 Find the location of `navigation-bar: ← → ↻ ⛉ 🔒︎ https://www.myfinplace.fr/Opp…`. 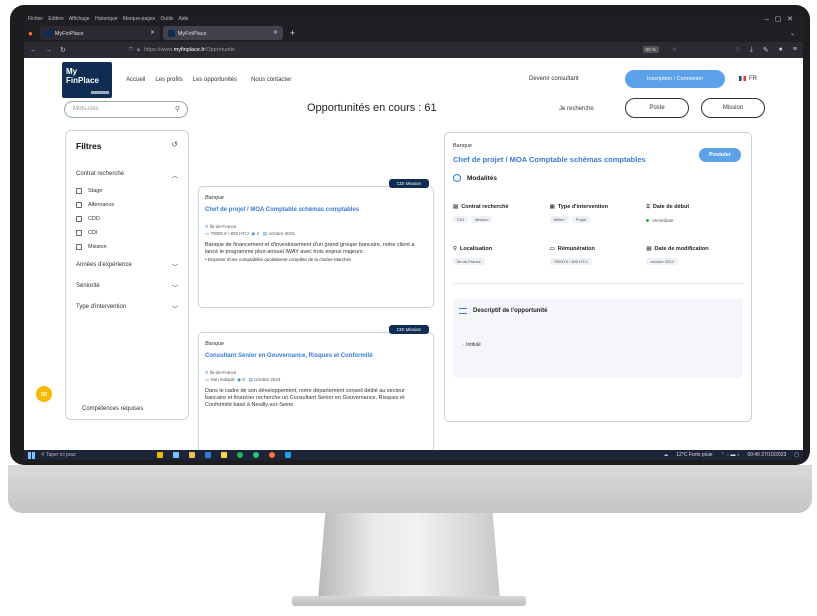

navigation-bar: ← → ↻ ⛉ 🔒︎ https://www.myfinplace.fr/Opp… is located at coordinates (413, 50).